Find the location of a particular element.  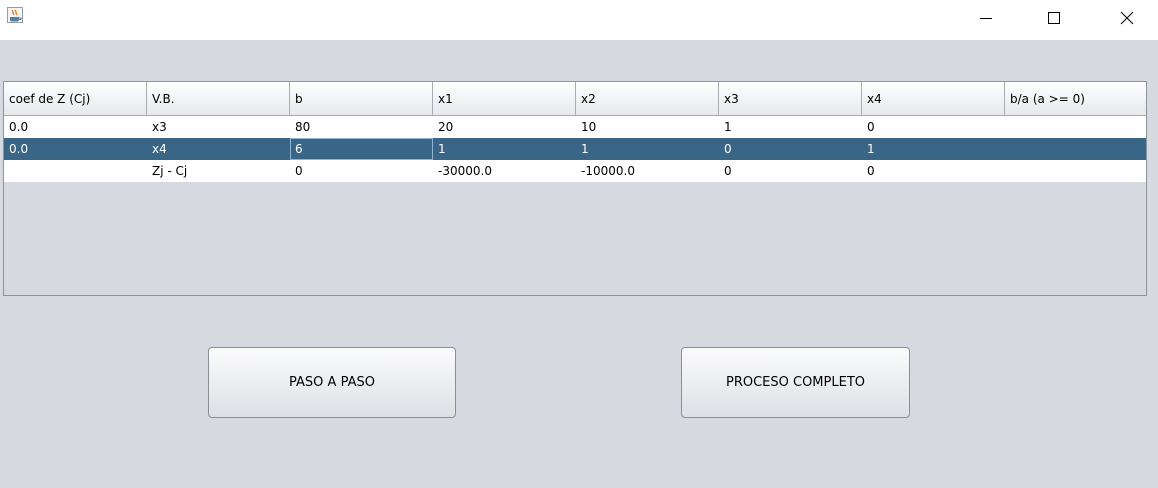

column-header-cj: coef de Z (Cj) is located at coordinates (75, 99).